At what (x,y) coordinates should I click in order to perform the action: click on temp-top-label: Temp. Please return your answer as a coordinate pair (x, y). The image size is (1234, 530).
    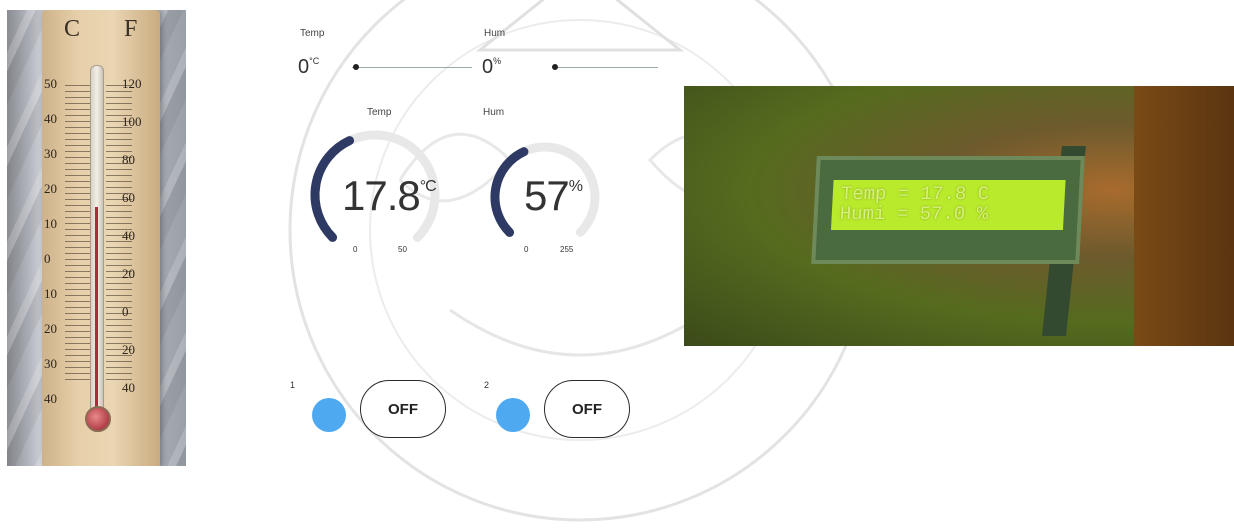
    Looking at the image, I should click on (312, 33).